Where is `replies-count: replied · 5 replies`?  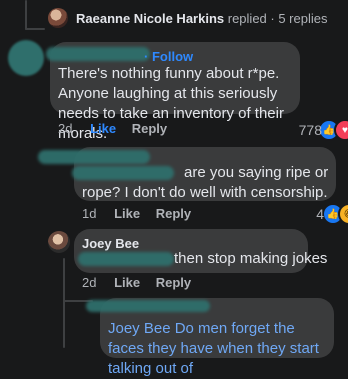
replies-count: replied · 5 replies is located at coordinates (278, 18).